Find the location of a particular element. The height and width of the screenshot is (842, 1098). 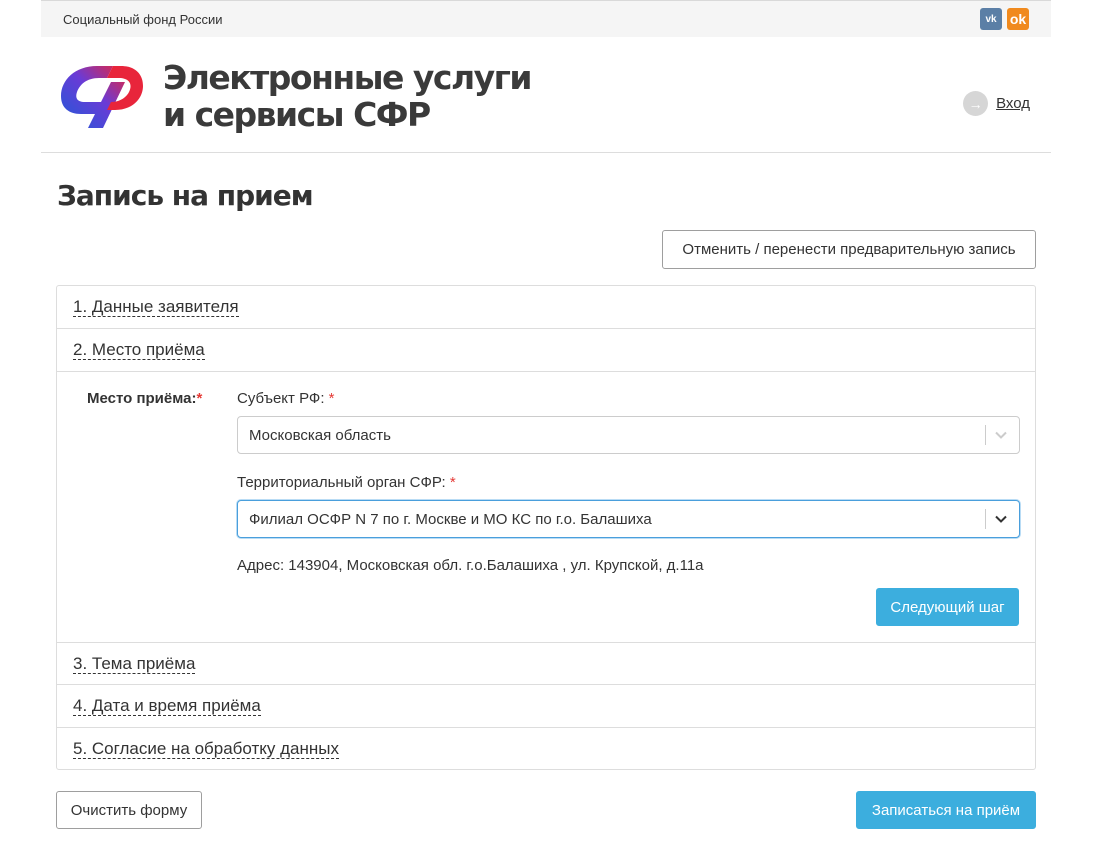

step-topic: 3. Тема приёма is located at coordinates (546, 663).